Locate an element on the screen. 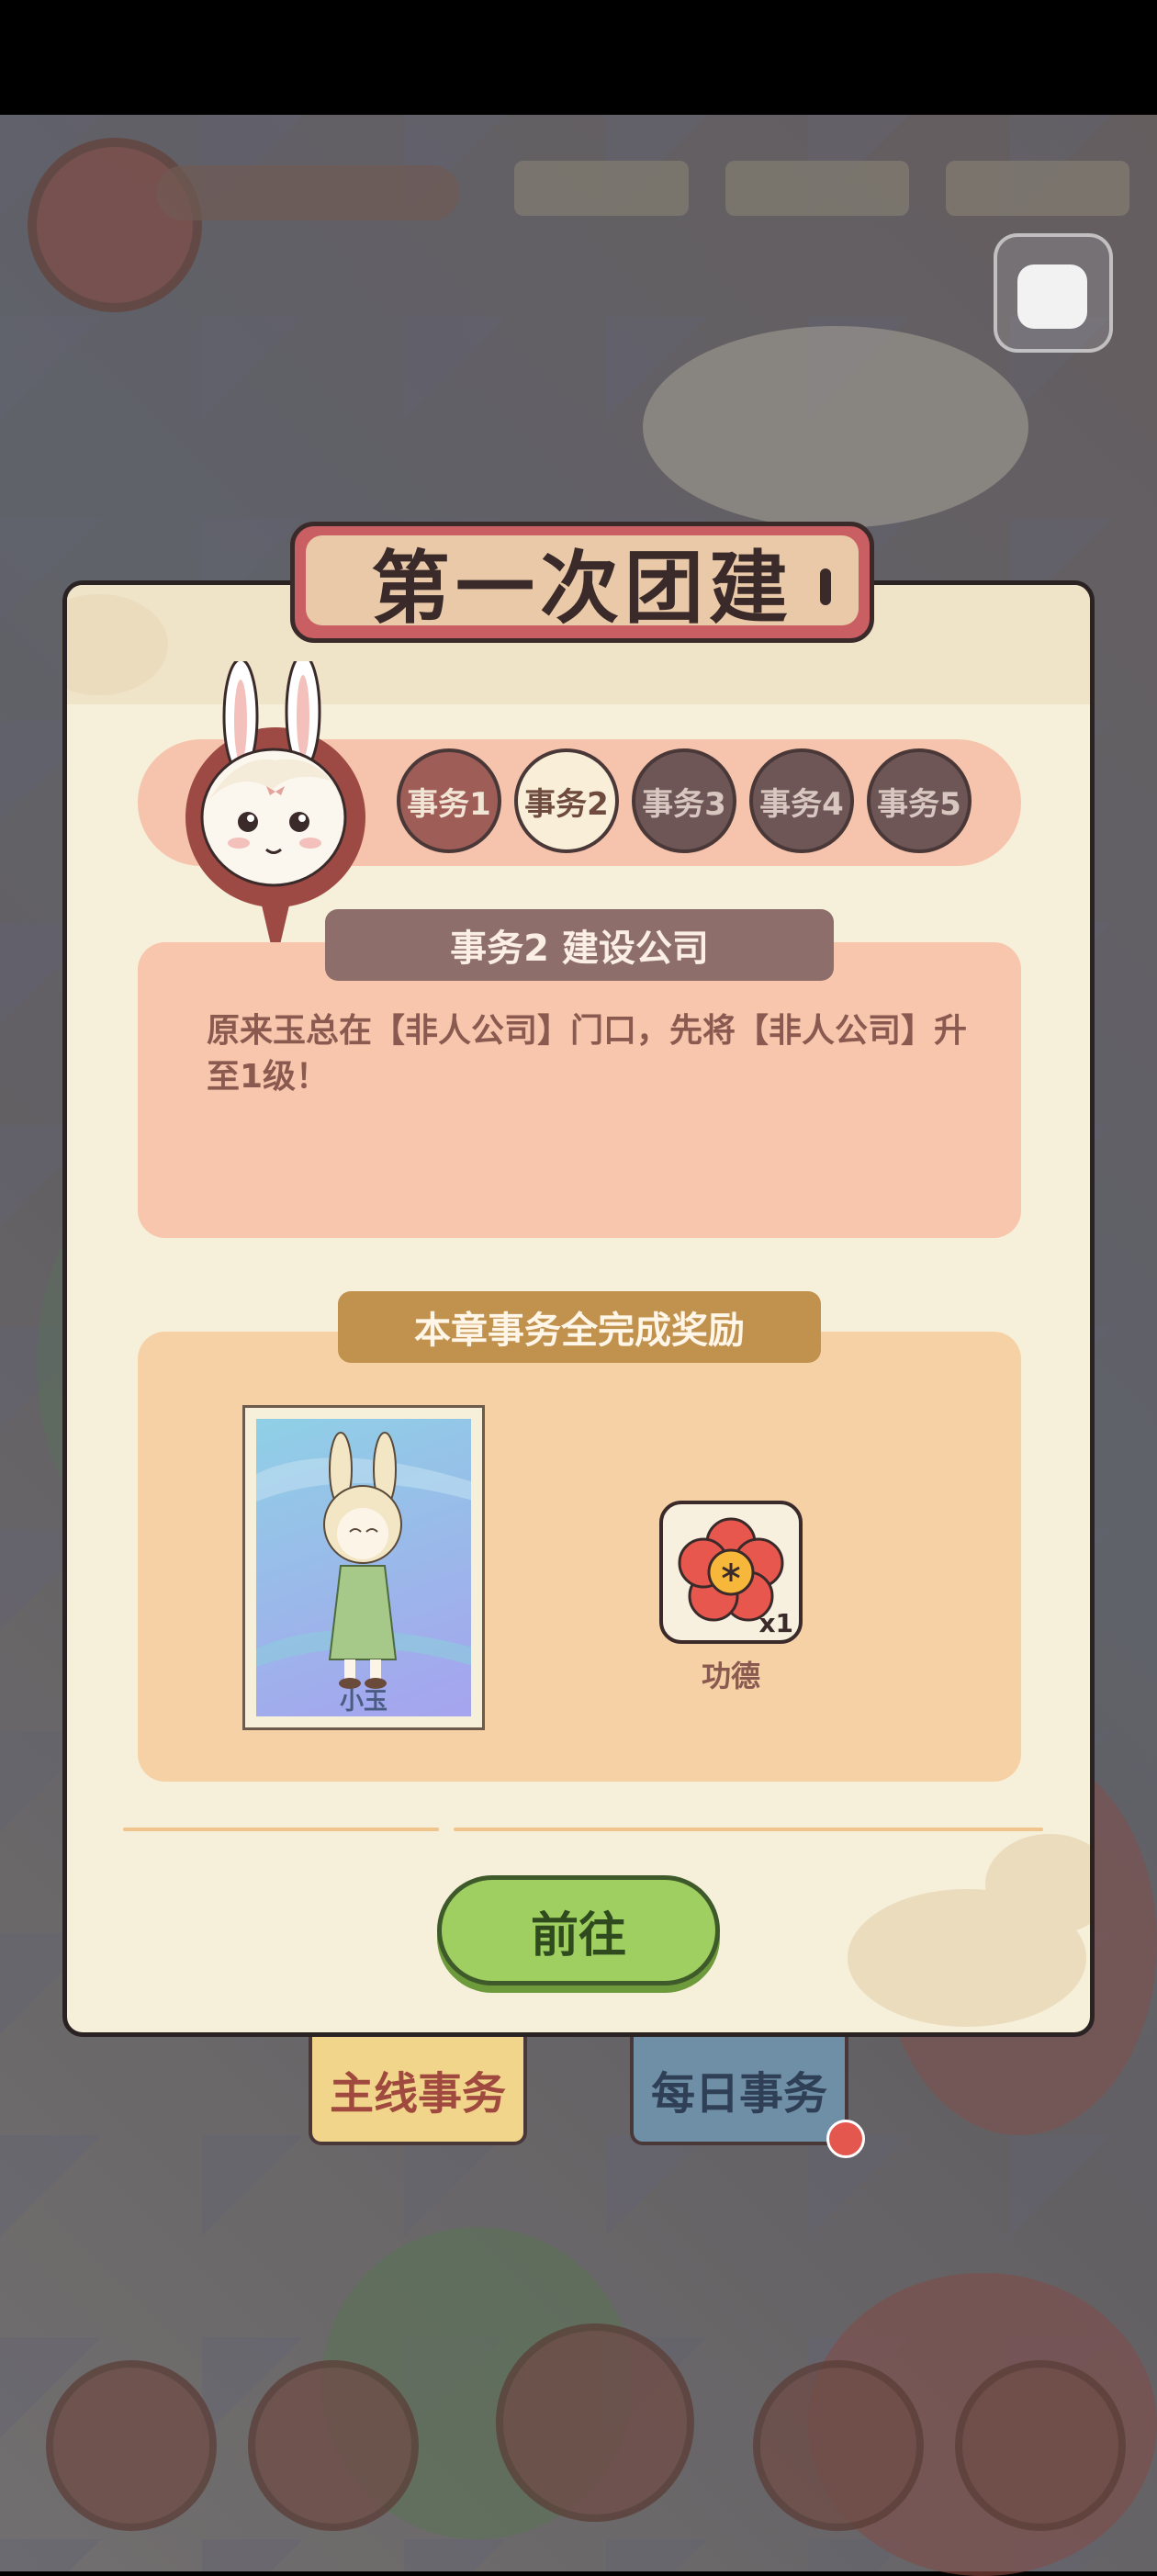  item-name: 功德 is located at coordinates (730, 1676).